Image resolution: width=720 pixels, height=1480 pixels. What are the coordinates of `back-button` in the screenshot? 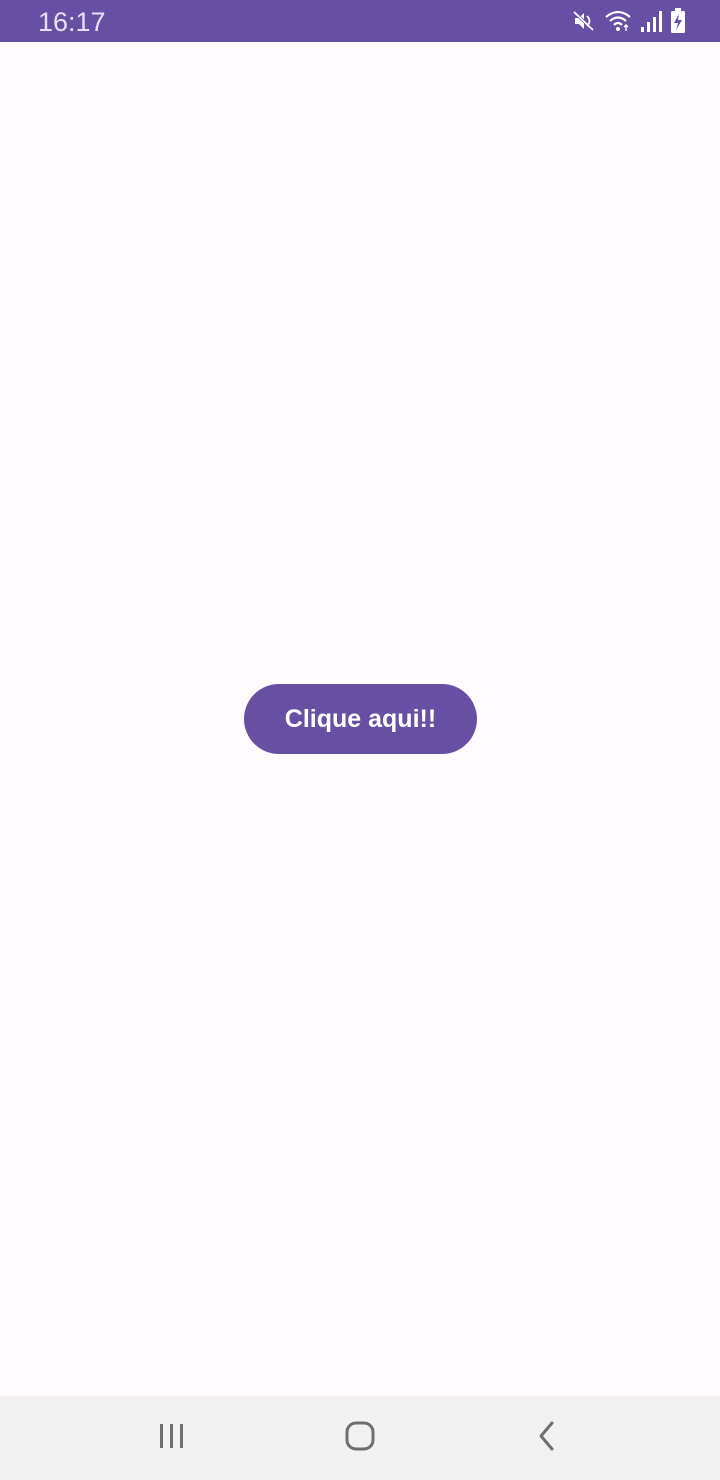 It's located at (547, 1438).